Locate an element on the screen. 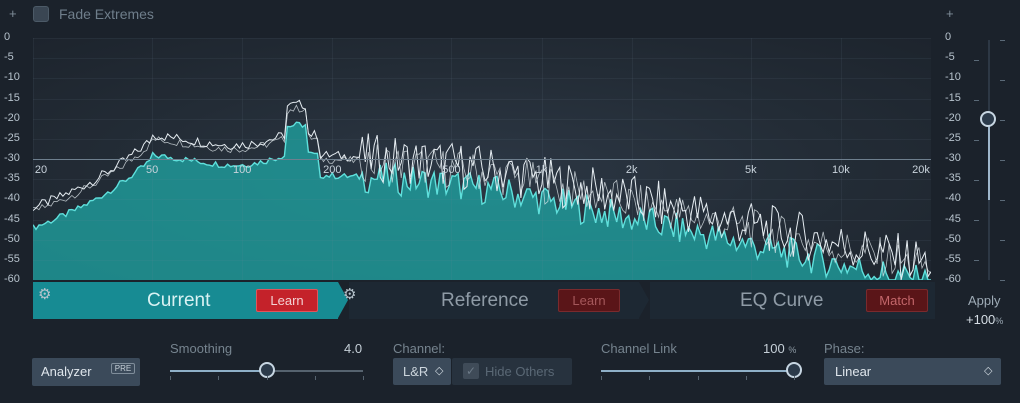 The height and width of the screenshot is (403, 1020). db-label-right: -5 is located at coordinates (950, 57).